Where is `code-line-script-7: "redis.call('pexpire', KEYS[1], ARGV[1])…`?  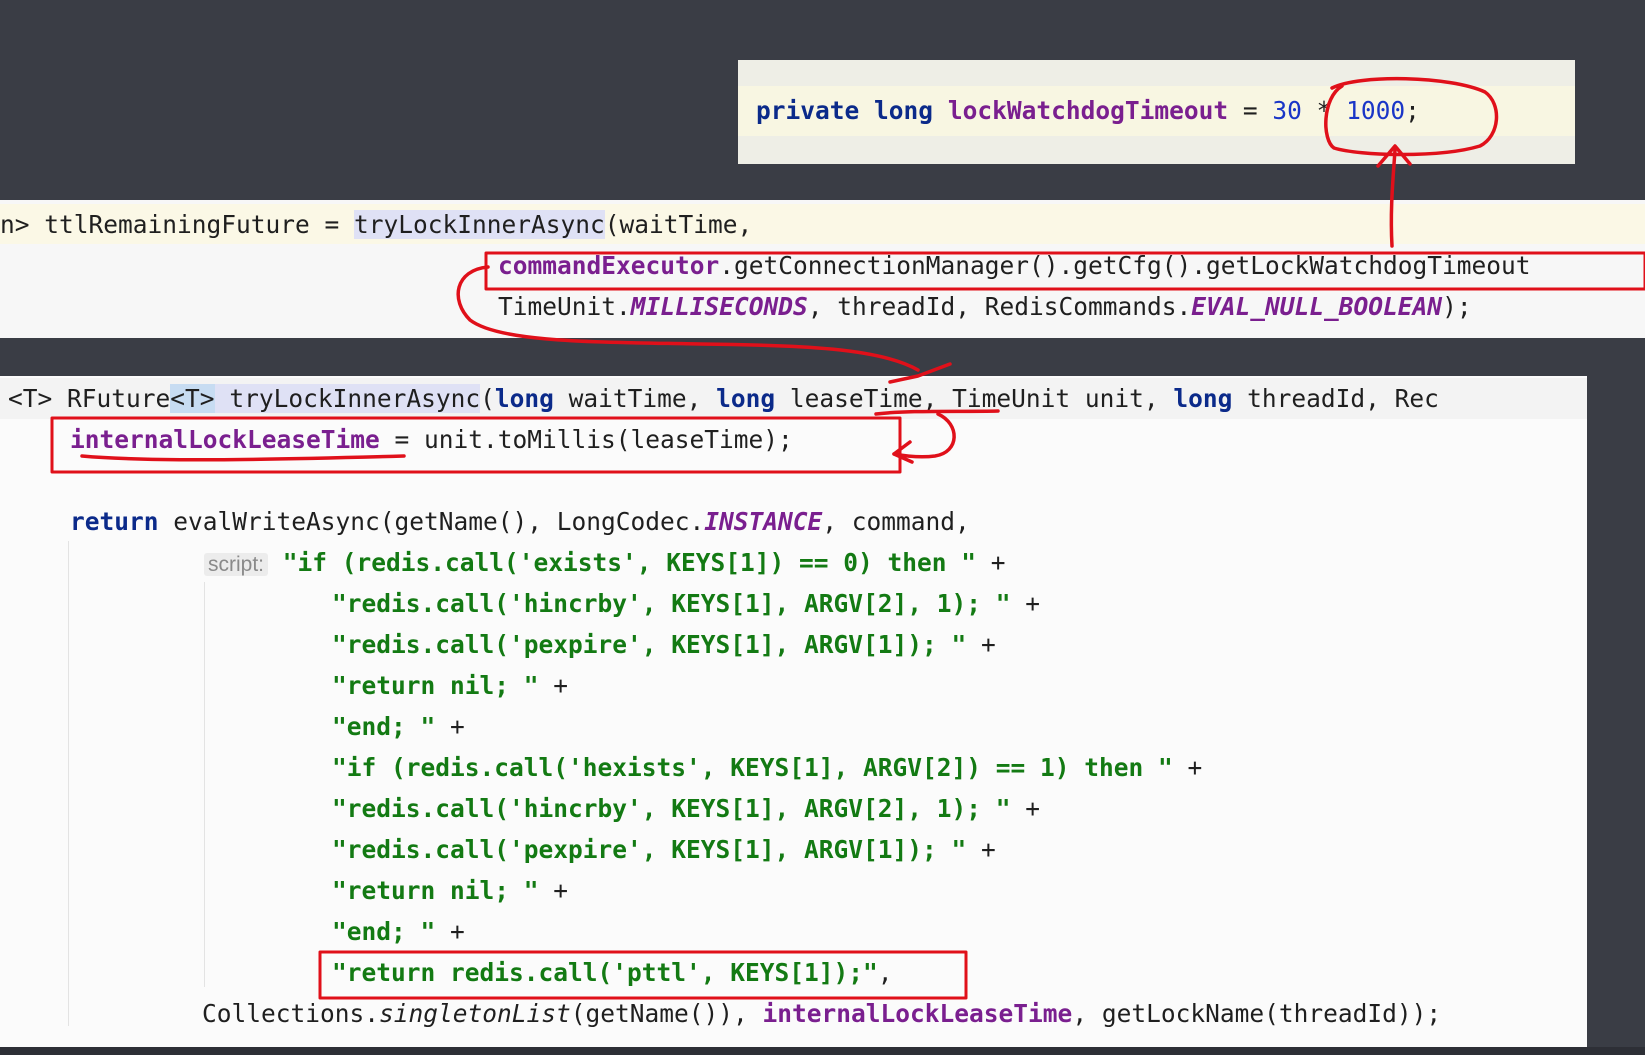
code-line-script-7: "redis.call('pexpire', KEYS[1], ARGV[1])… is located at coordinates (664, 849).